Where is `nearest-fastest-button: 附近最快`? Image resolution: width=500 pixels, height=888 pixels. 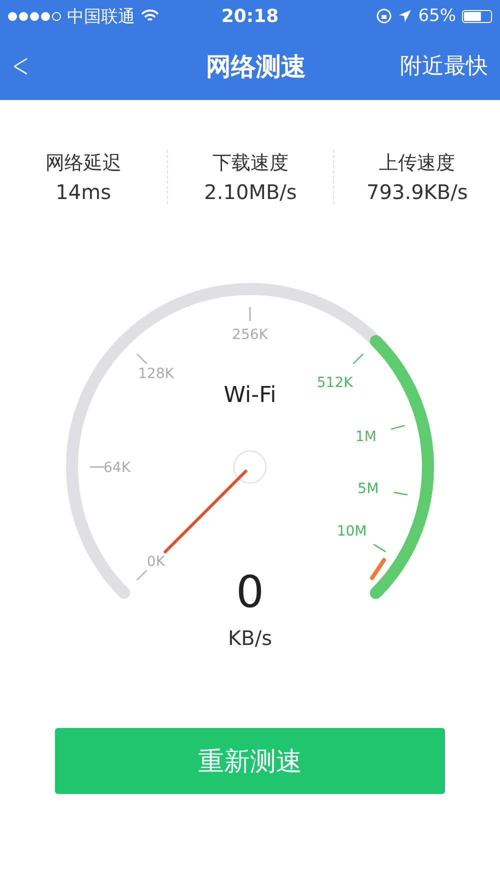 nearest-fastest-button: 附近最快 is located at coordinates (444, 66).